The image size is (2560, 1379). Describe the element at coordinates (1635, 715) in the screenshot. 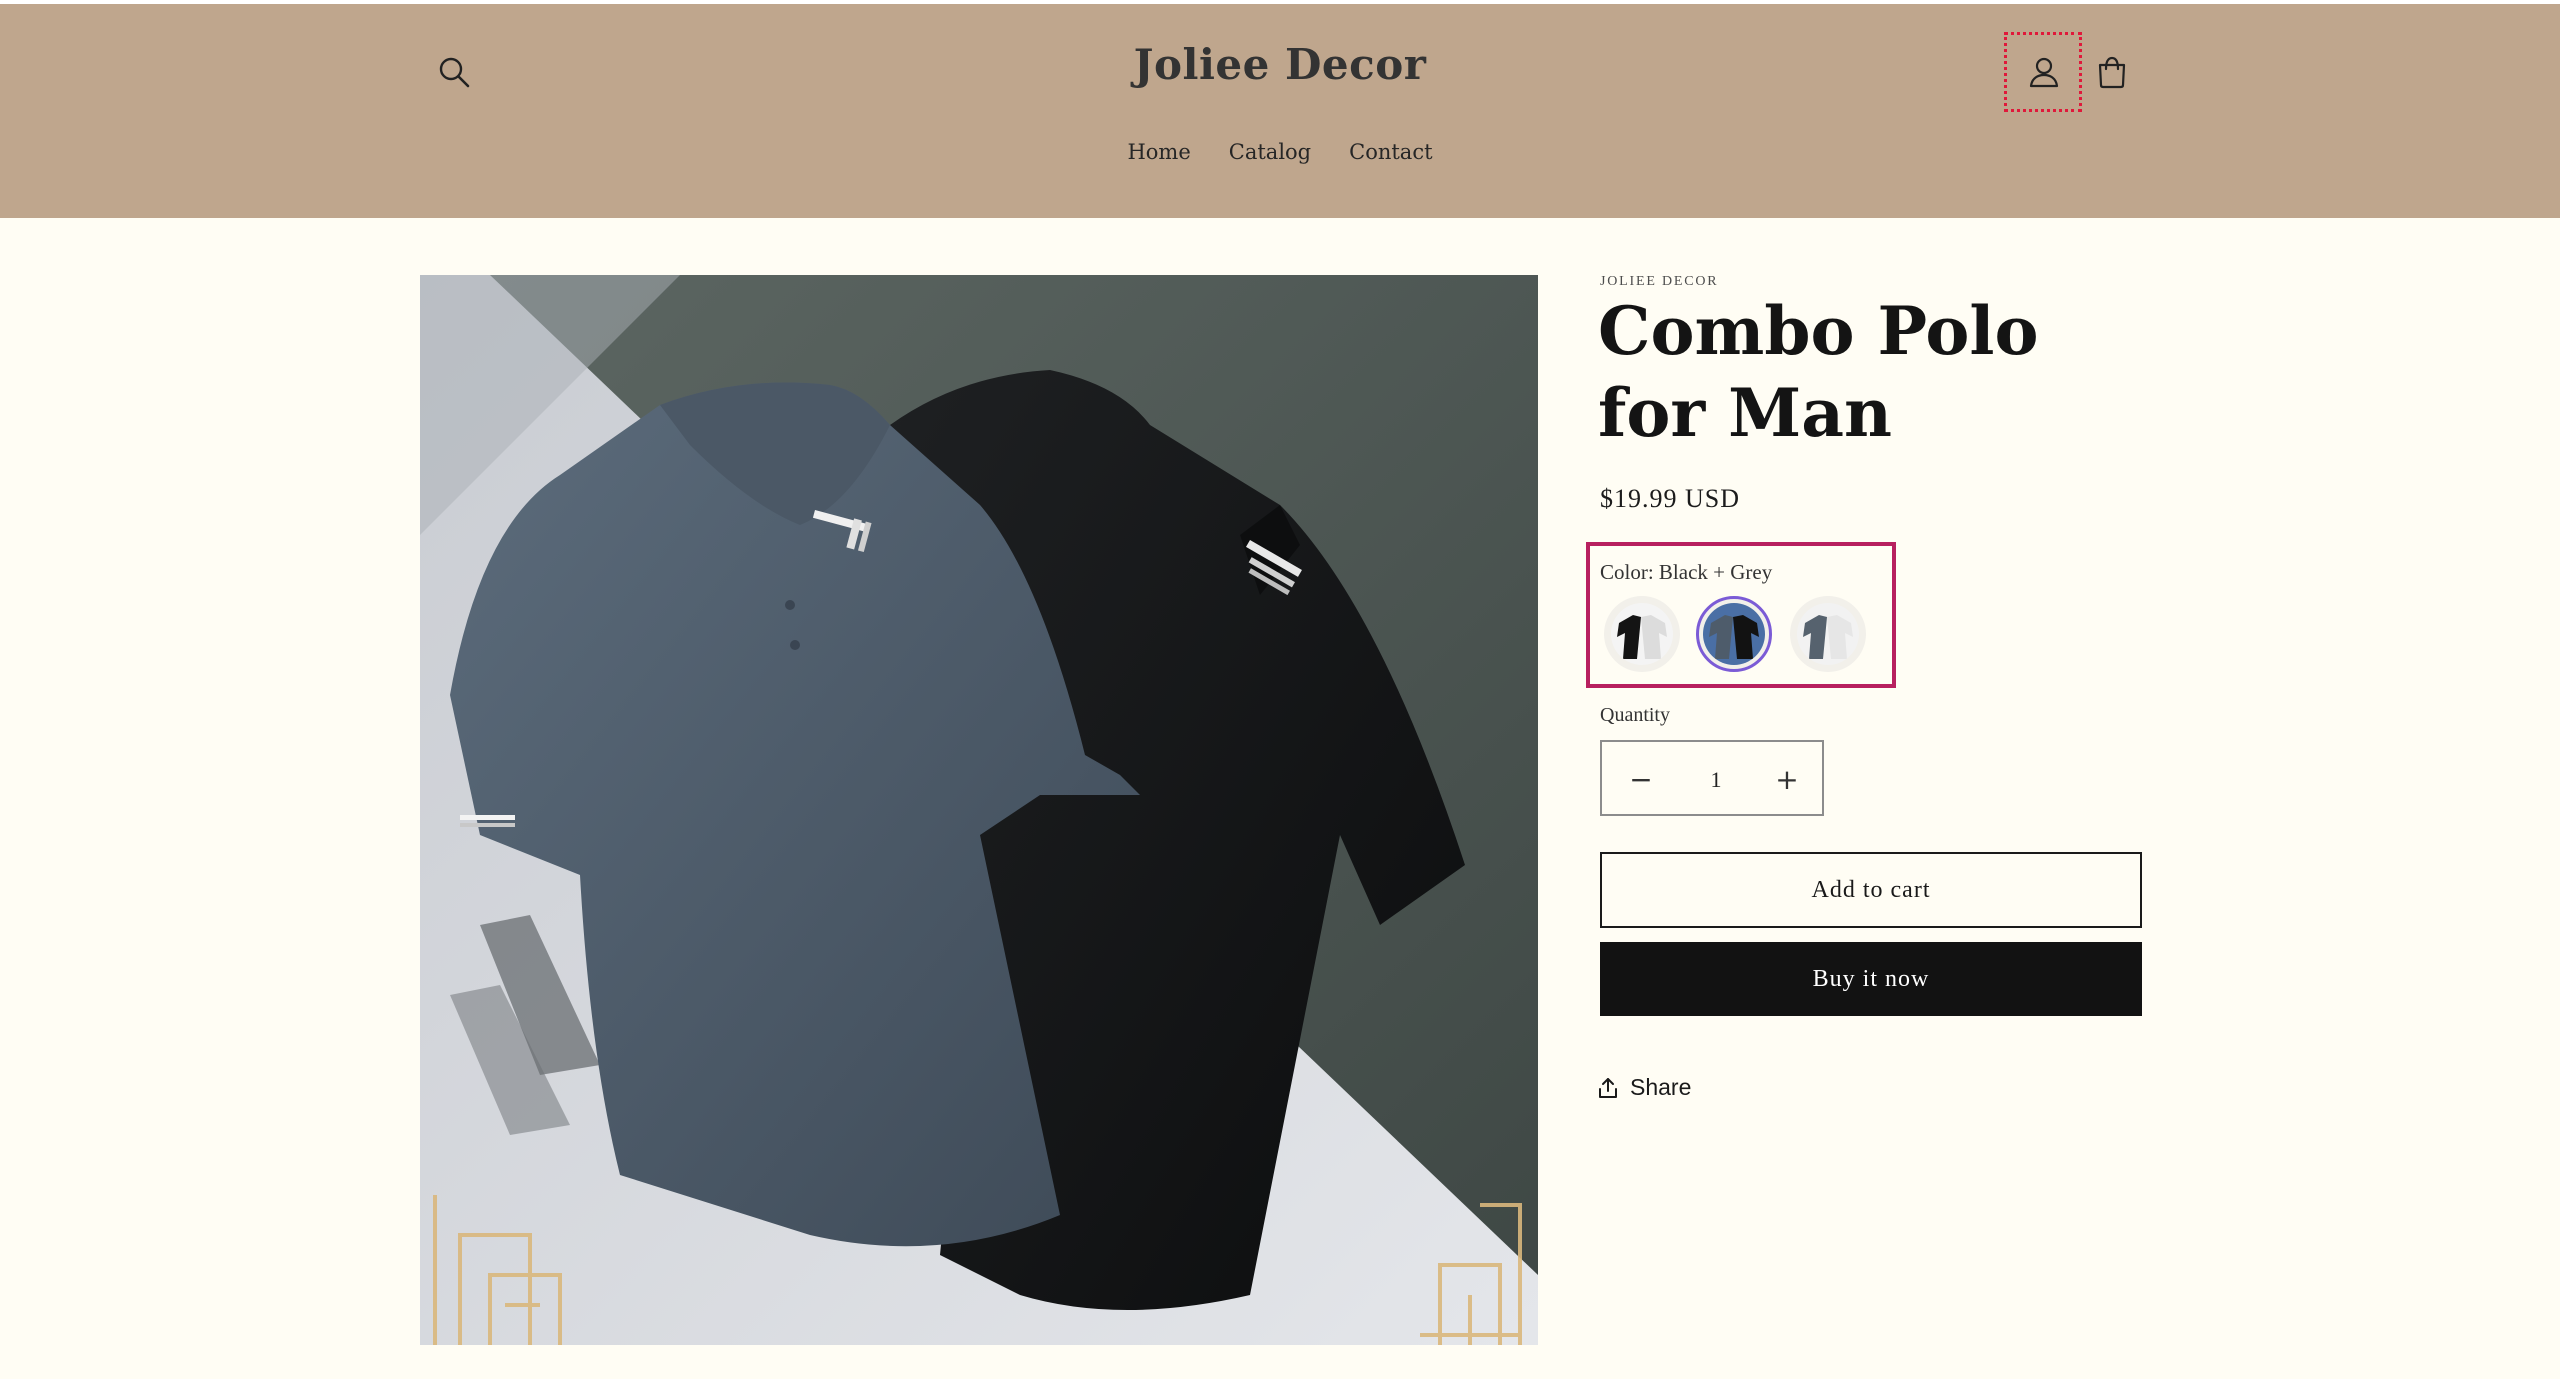

I see `quantity-label: Quantity` at that location.